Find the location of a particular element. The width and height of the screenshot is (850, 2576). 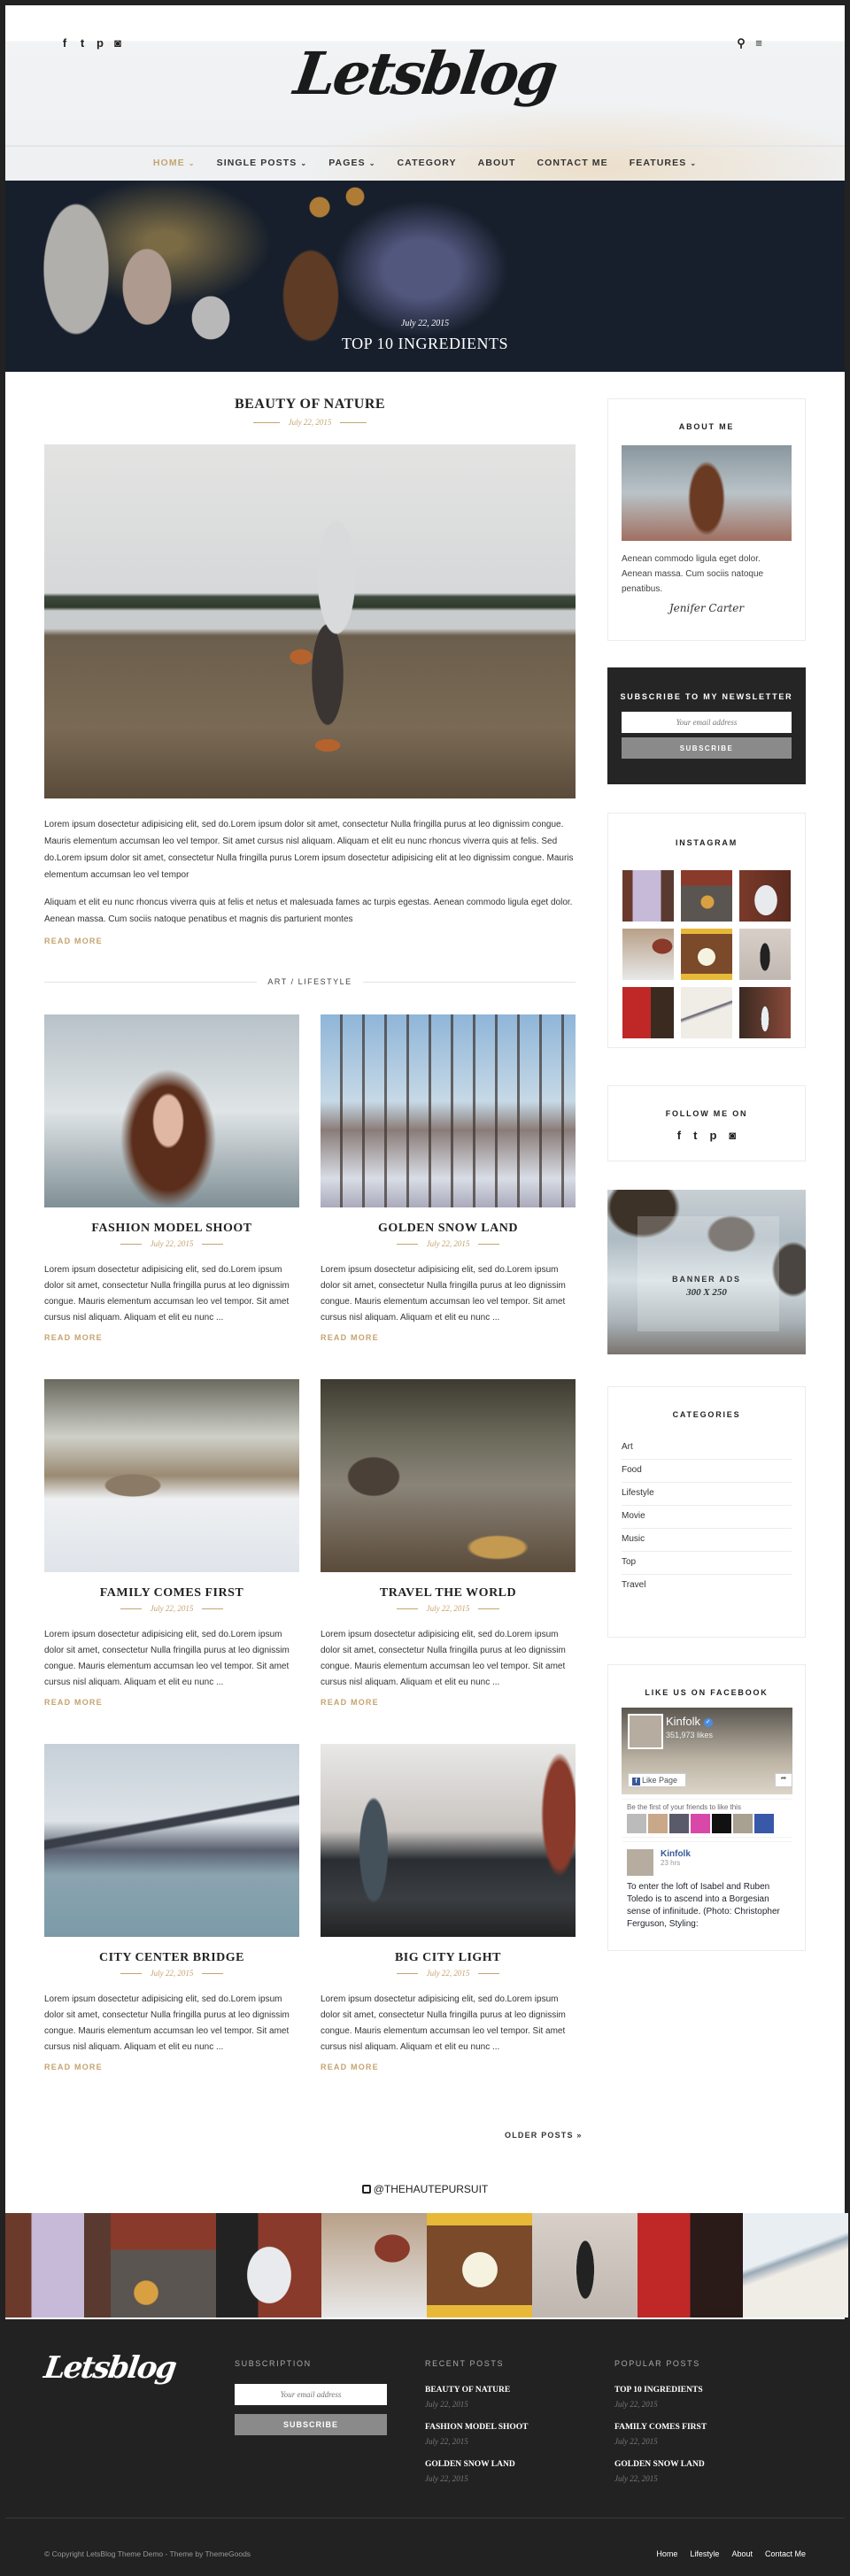

category-item: Food is located at coordinates (707, 1471).